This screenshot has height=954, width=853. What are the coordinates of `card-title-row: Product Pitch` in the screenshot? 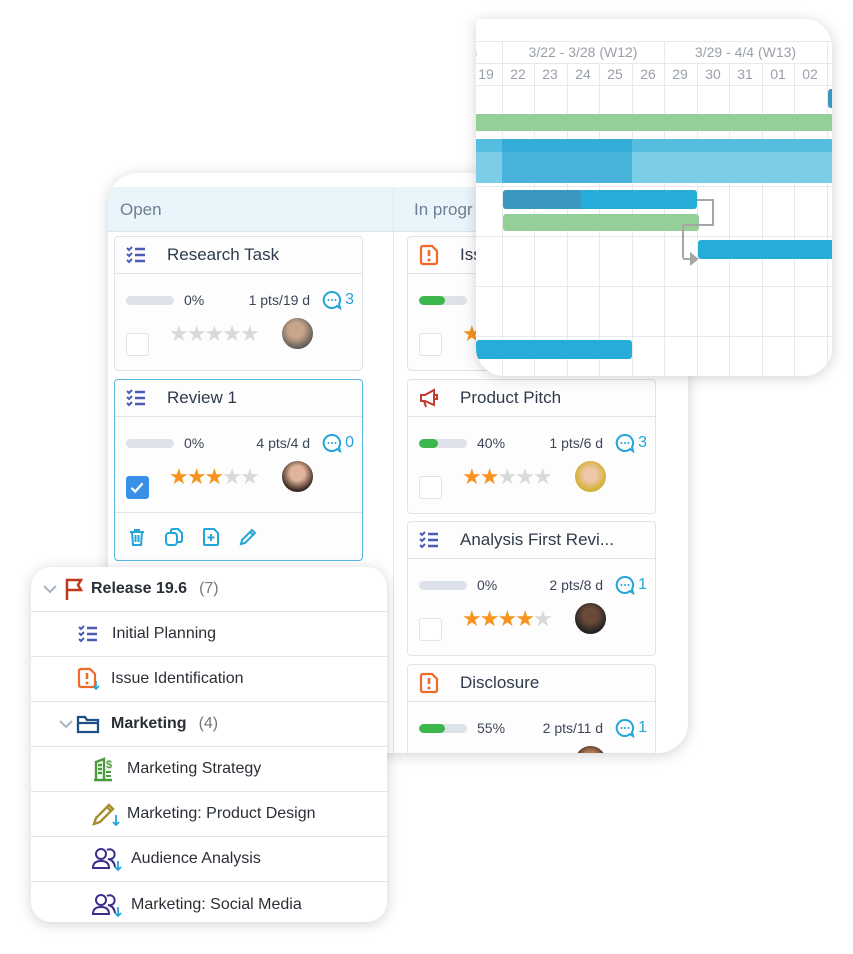 It's located at (531, 398).